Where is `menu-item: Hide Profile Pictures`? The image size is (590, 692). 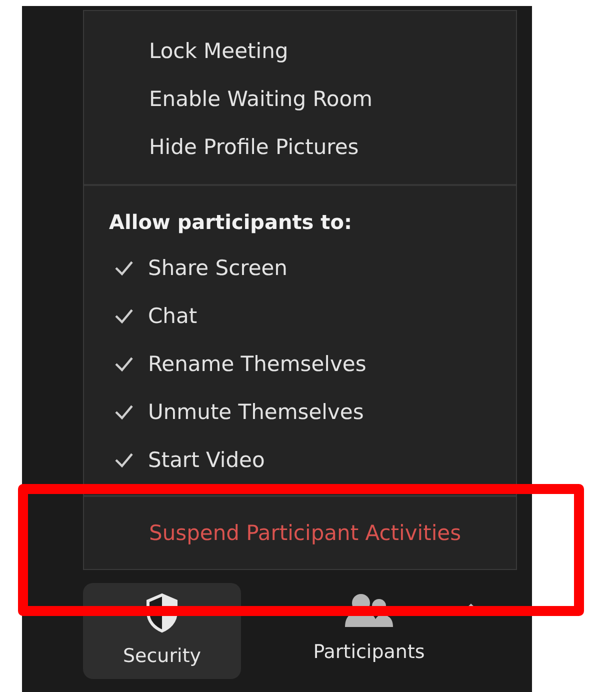 menu-item: Hide Profile Pictures is located at coordinates (300, 147).